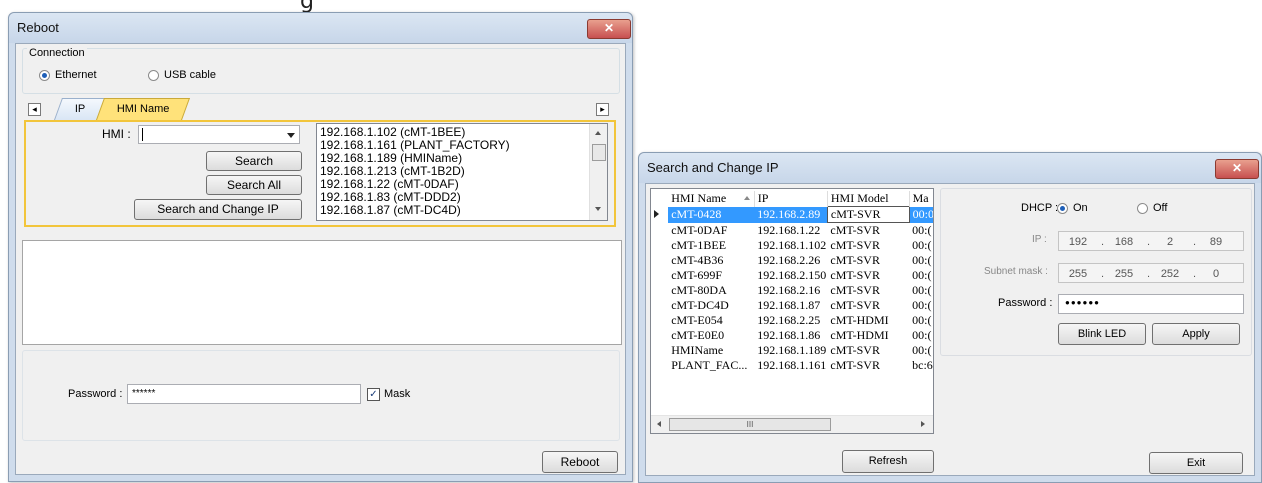  What do you see at coordinates (789, 320) in the screenshot?
I see `cell-ip: 192.168.2.25` at bounding box center [789, 320].